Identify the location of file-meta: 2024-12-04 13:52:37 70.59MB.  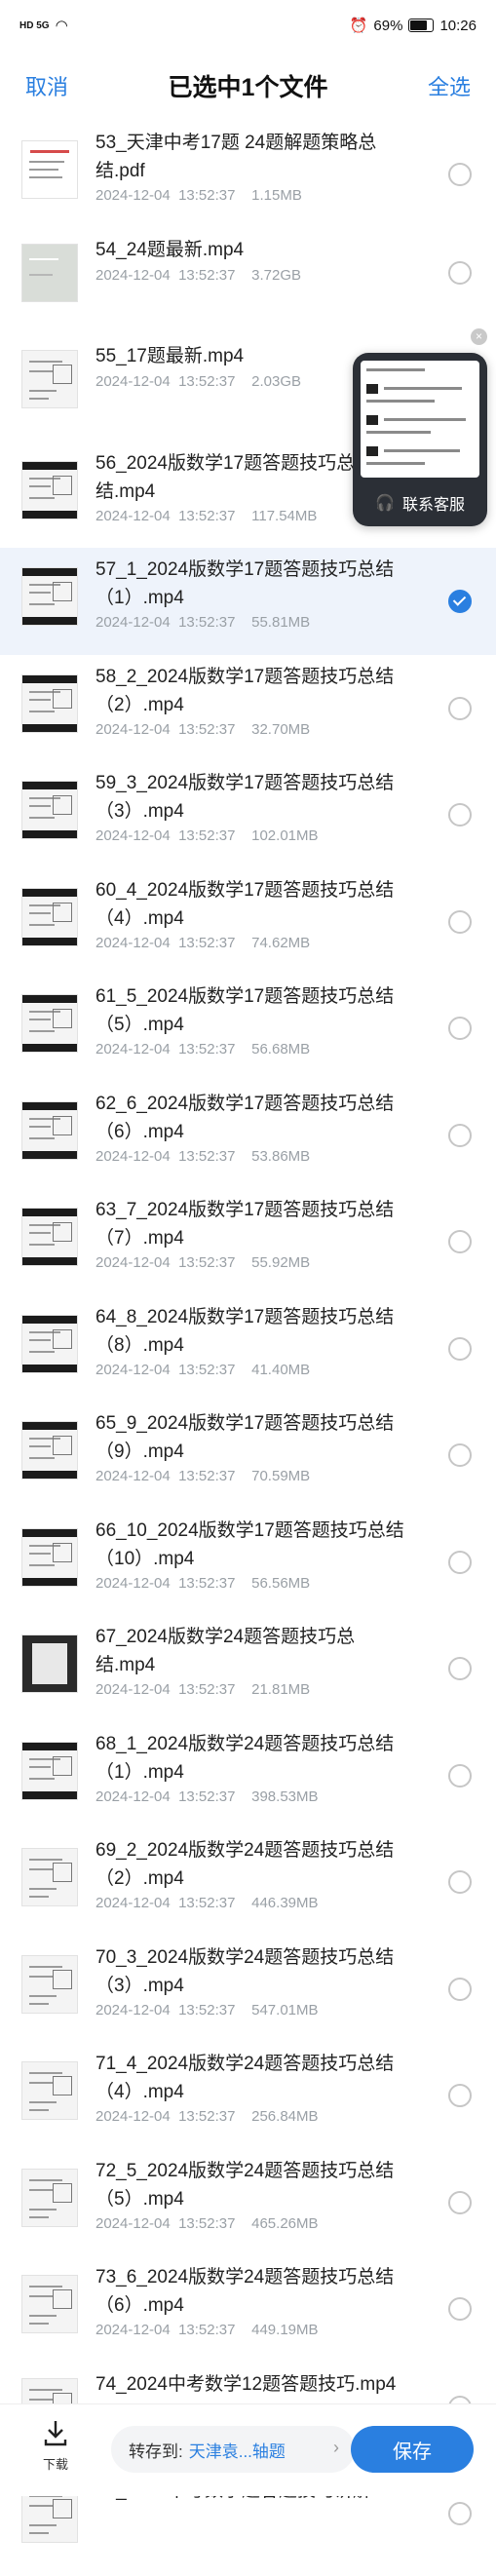
(202, 1476).